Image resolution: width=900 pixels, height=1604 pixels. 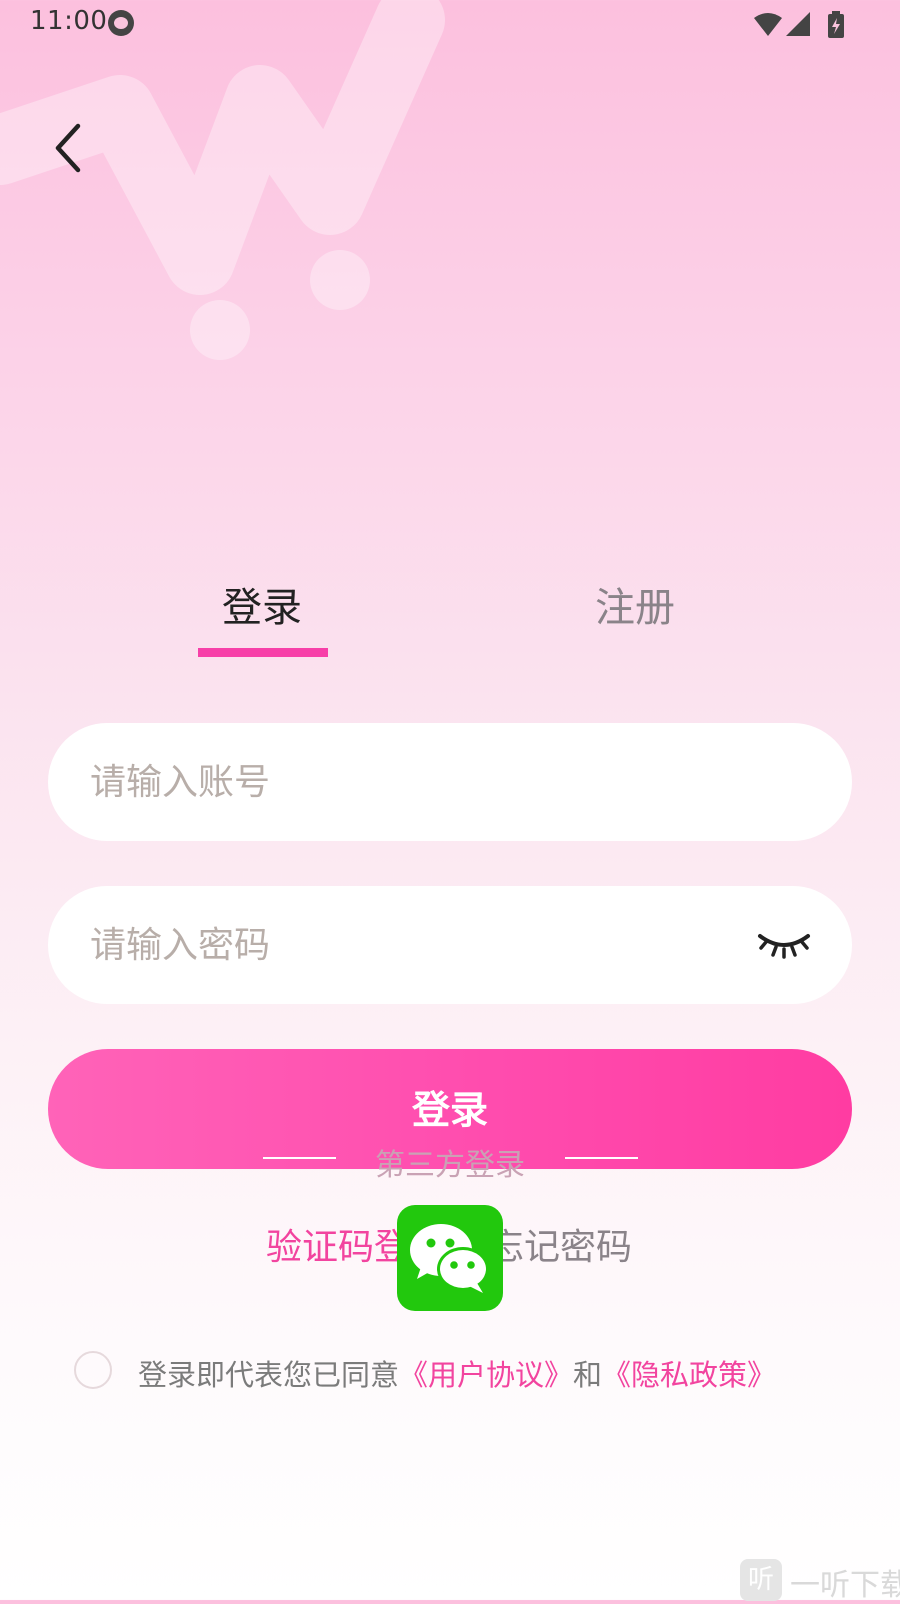 What do you see at coordinates (635, 604) in the screenshot?
I see `tab-register: 注册` at bounding box center [635, 604].